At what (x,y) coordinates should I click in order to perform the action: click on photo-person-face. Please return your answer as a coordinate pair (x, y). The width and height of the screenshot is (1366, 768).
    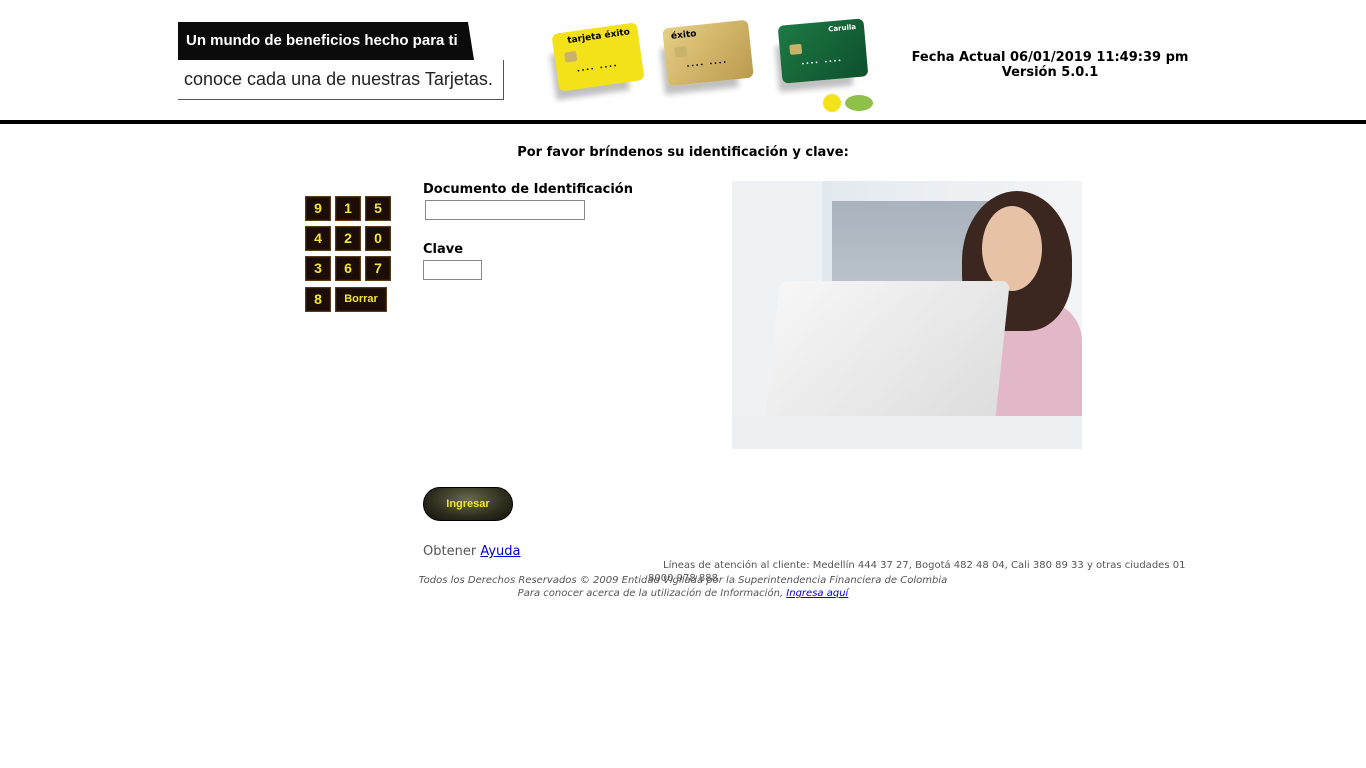
    Looking at the image, I should click on (1012, 248).